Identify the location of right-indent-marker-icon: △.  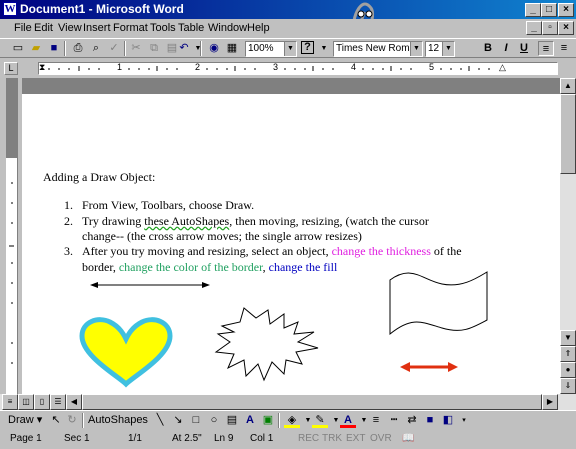
(502, 67).